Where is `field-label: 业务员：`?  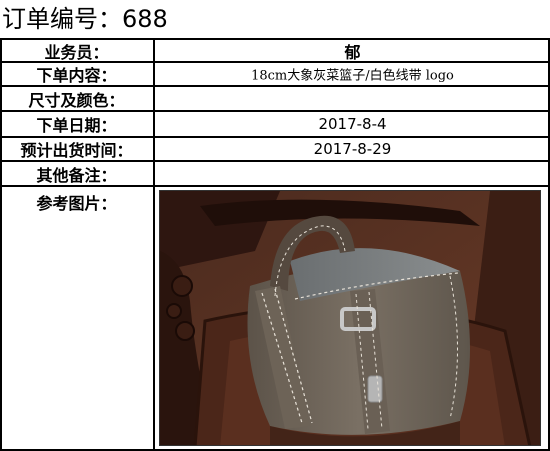 field-label: 业务员： is located at coordinates (77, 51).